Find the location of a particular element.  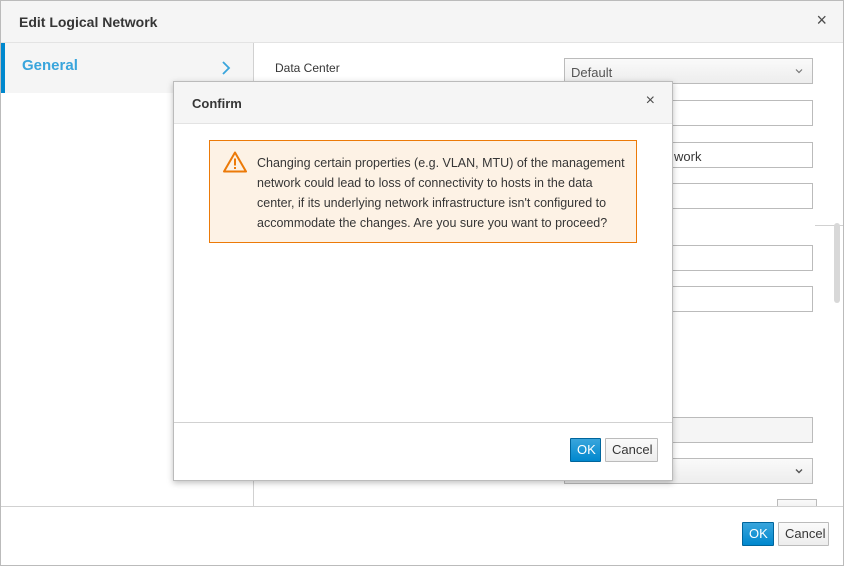

confirm-footer: OK Cancel is located at coordinates (423, 451).